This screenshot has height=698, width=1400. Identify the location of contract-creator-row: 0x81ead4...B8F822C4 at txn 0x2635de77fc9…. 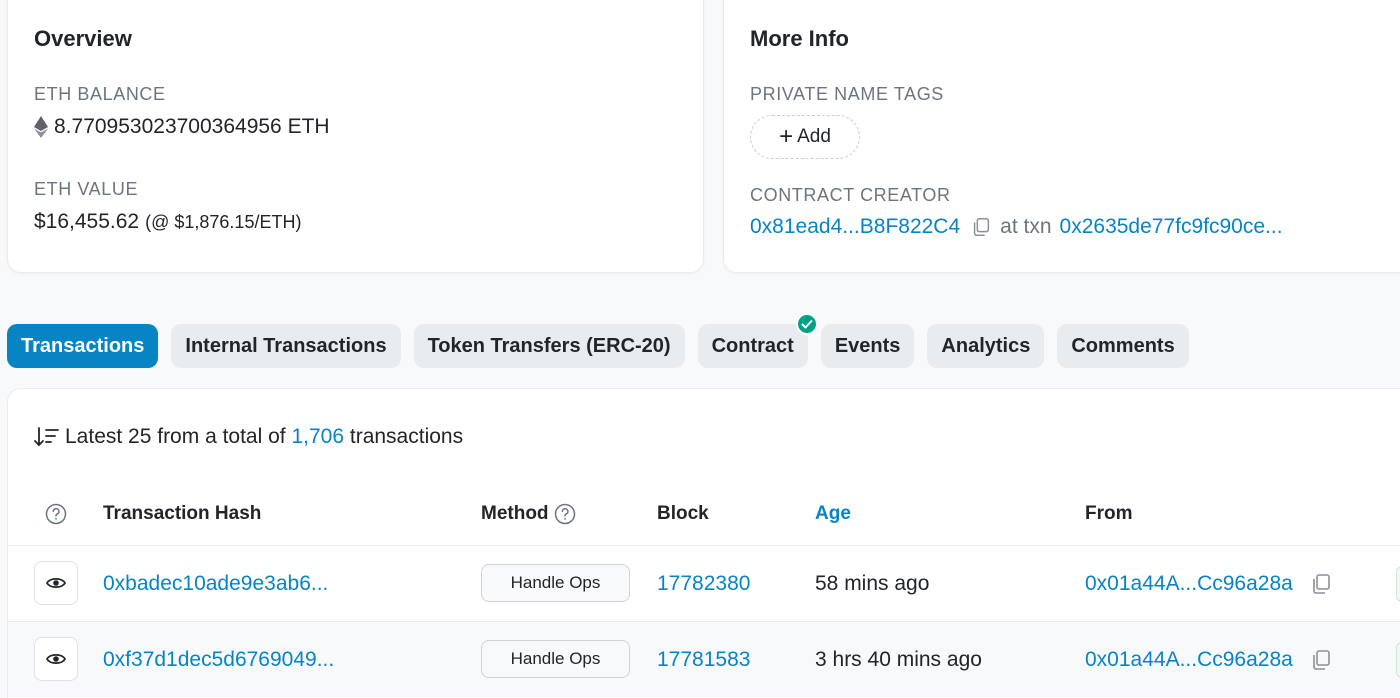
(1016, 227).